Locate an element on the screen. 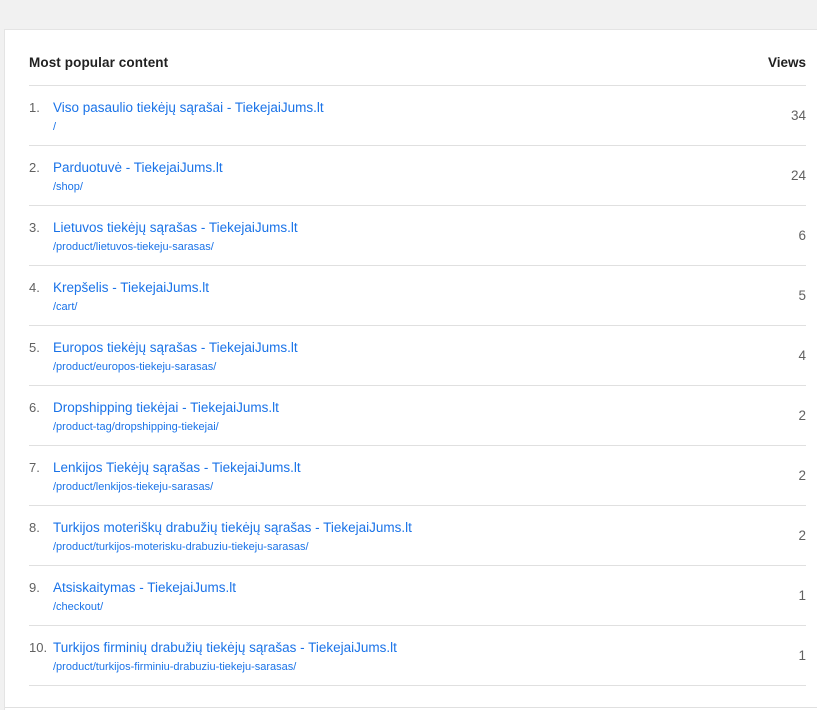 The width and height of the screenshot is (817, 710). page-title-link: Parduotuvė - TiekejaiJums.lt is located at coordinates (138, 167).